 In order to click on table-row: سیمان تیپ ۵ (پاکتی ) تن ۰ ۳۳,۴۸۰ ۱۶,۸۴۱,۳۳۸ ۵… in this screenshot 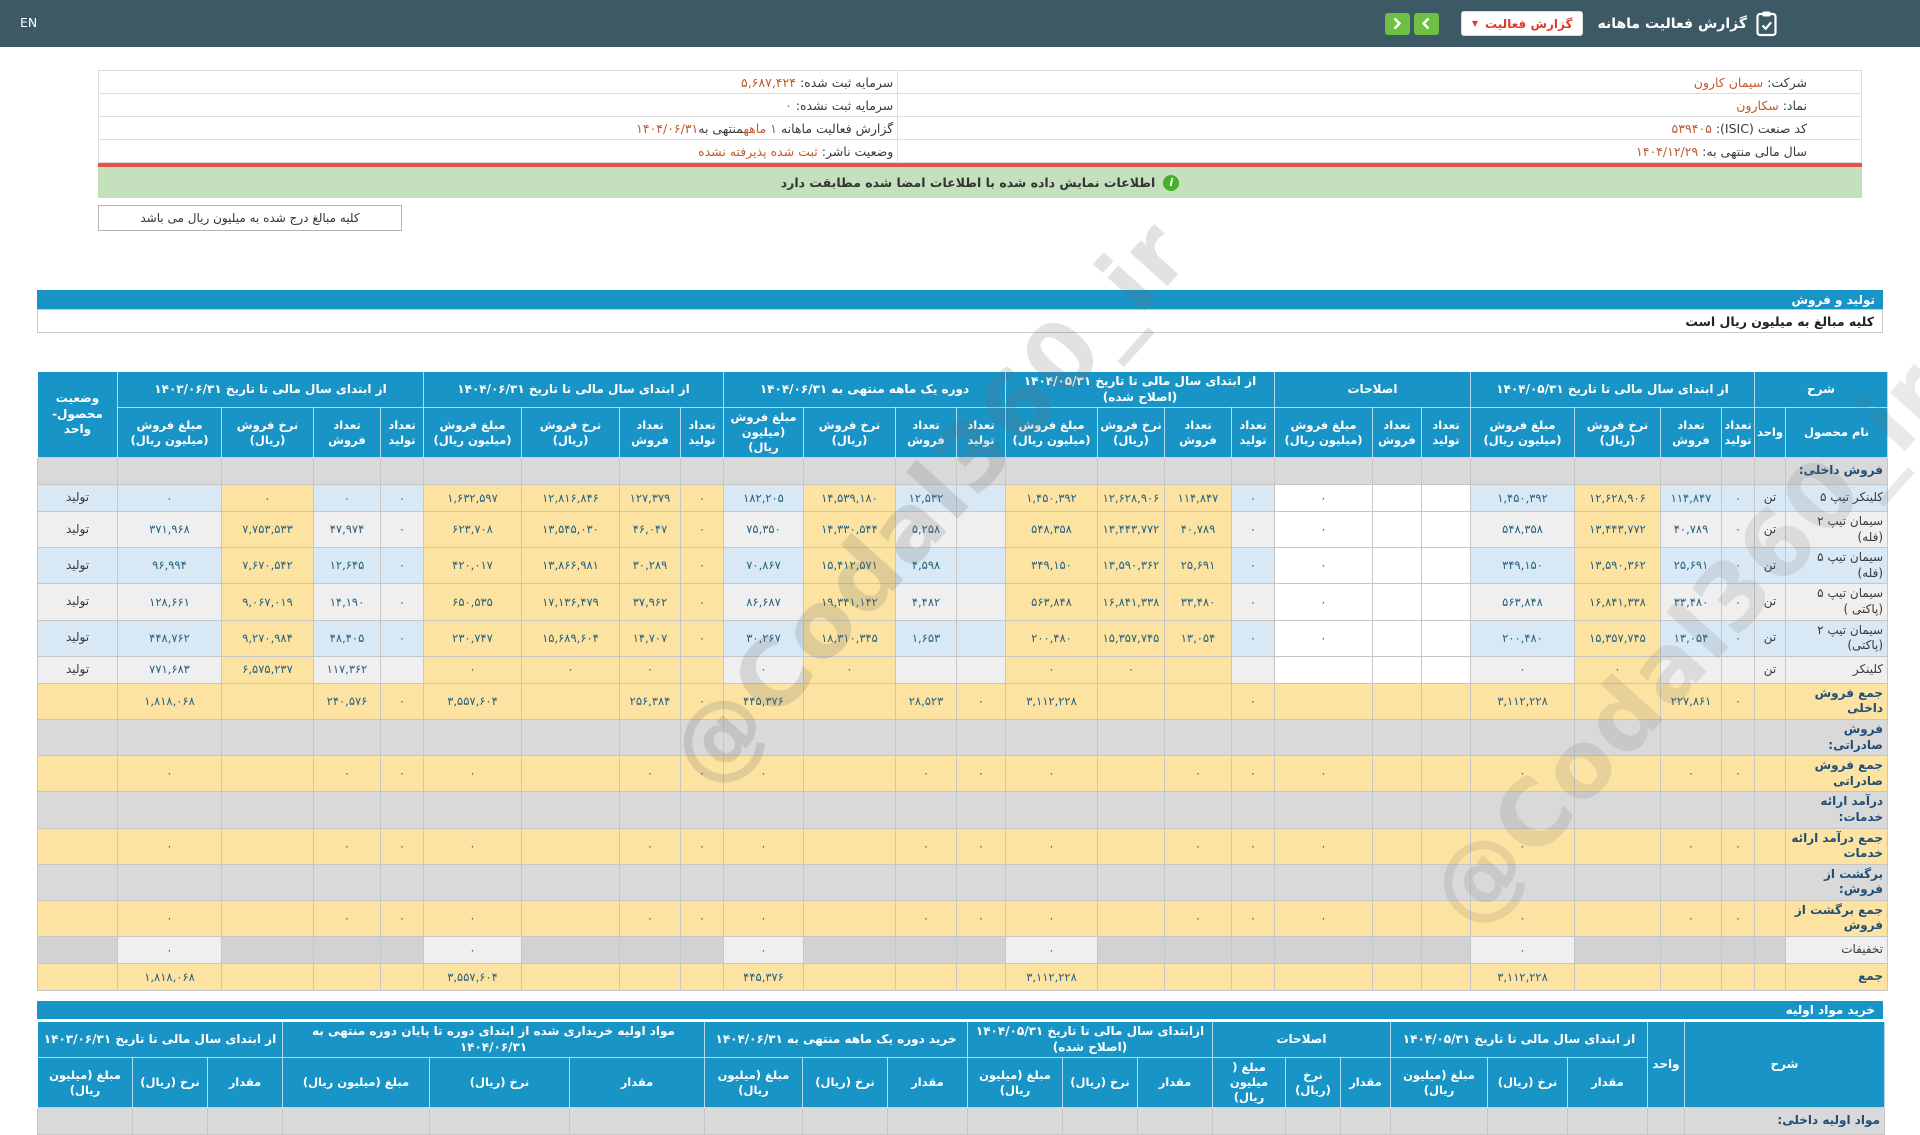, I will do `click(963, 602)`.